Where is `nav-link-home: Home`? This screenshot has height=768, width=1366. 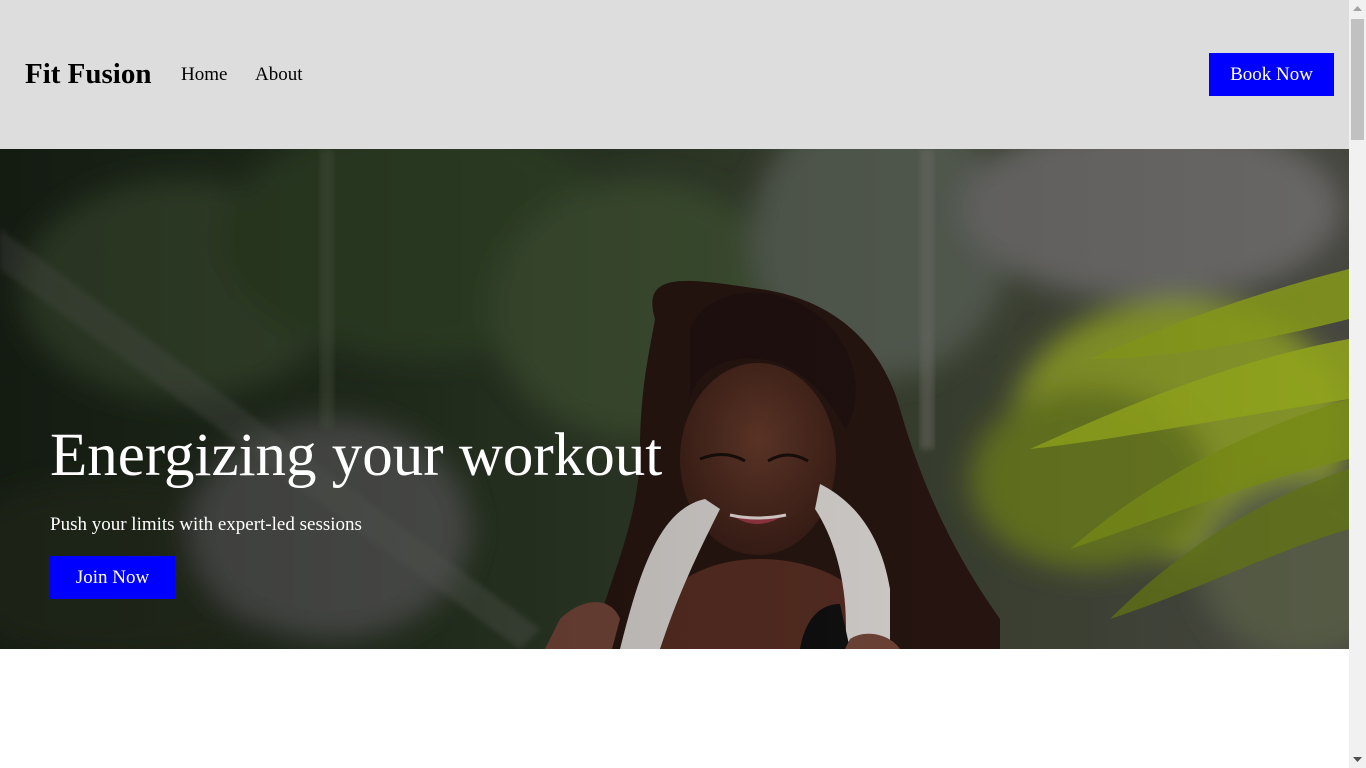
nav-link-home: Home is located at coordinates (204, 75).